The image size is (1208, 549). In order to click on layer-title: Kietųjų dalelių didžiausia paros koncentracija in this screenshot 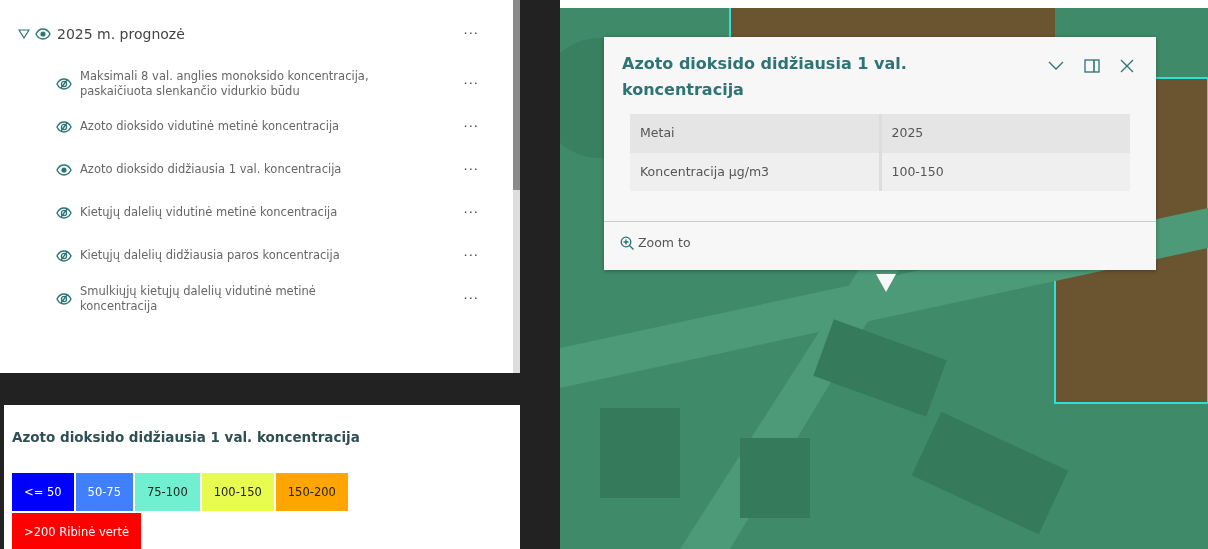, I will do `click(232, 255)`.